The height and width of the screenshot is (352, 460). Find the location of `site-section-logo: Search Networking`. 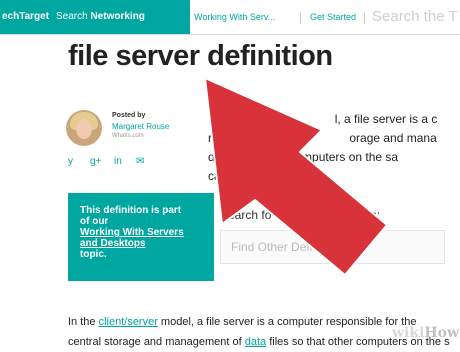

site-section-logo: Search Networking is located at coordinates (120, 17).